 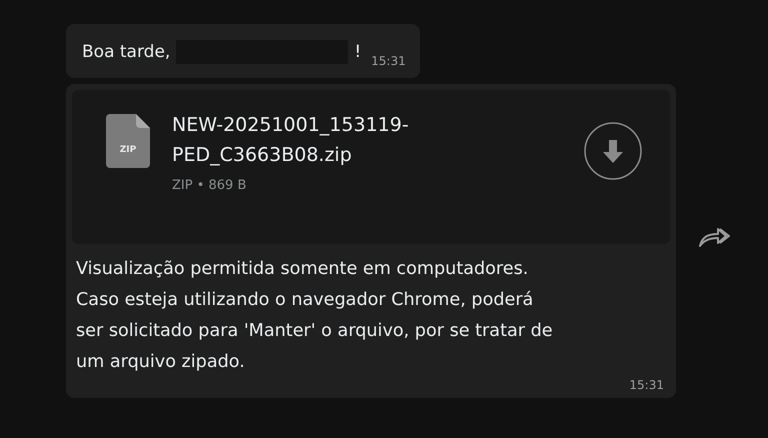 I want to click on message-text: Boa tarde,, so click(x=126, y=52).